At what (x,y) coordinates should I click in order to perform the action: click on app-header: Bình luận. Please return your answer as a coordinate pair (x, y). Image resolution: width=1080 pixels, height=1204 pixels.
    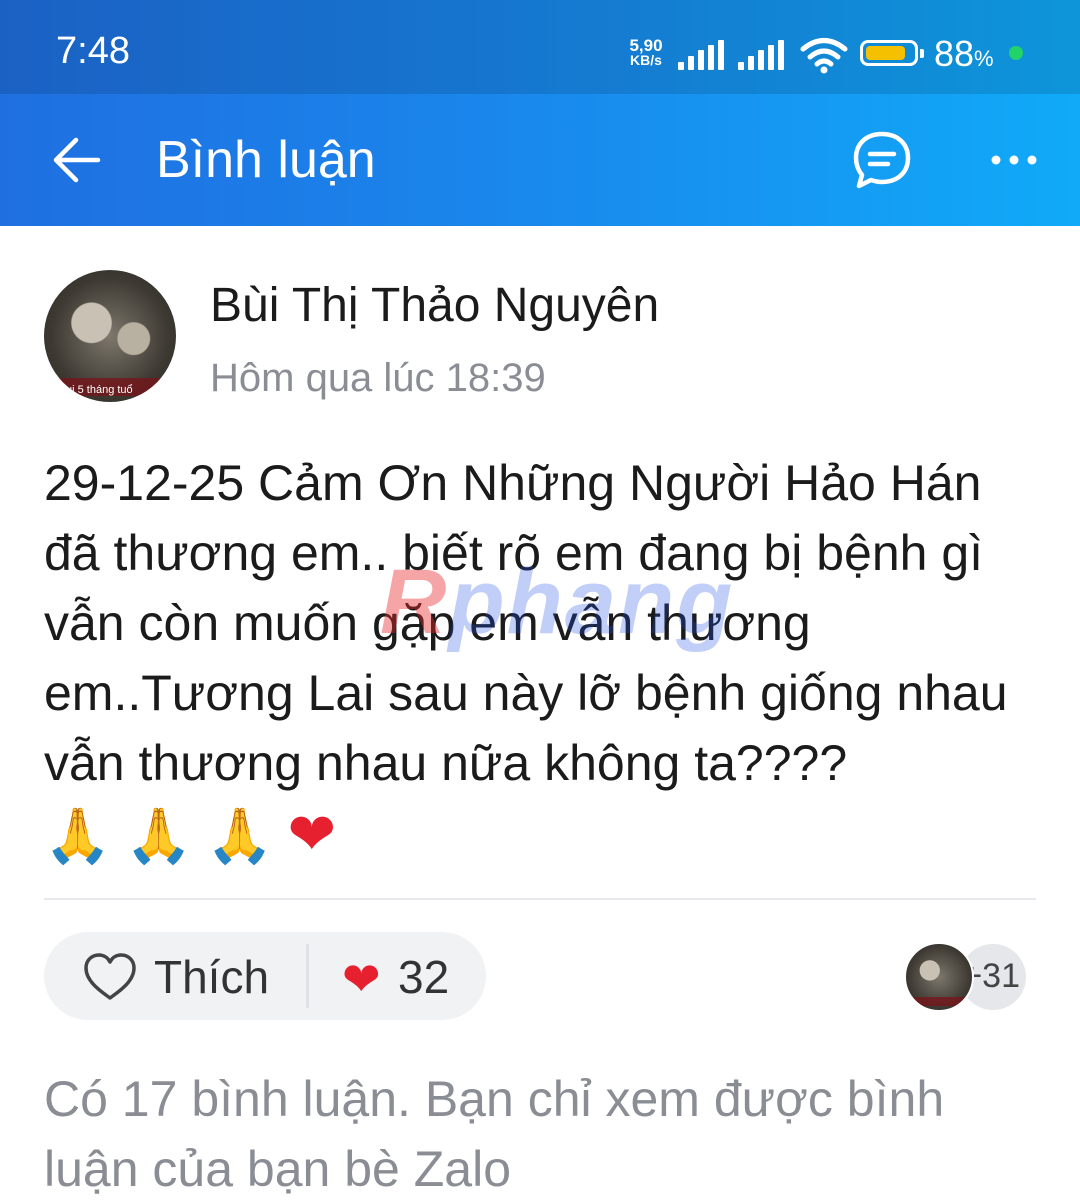
    Looking at the image, I should click on (540, 160).